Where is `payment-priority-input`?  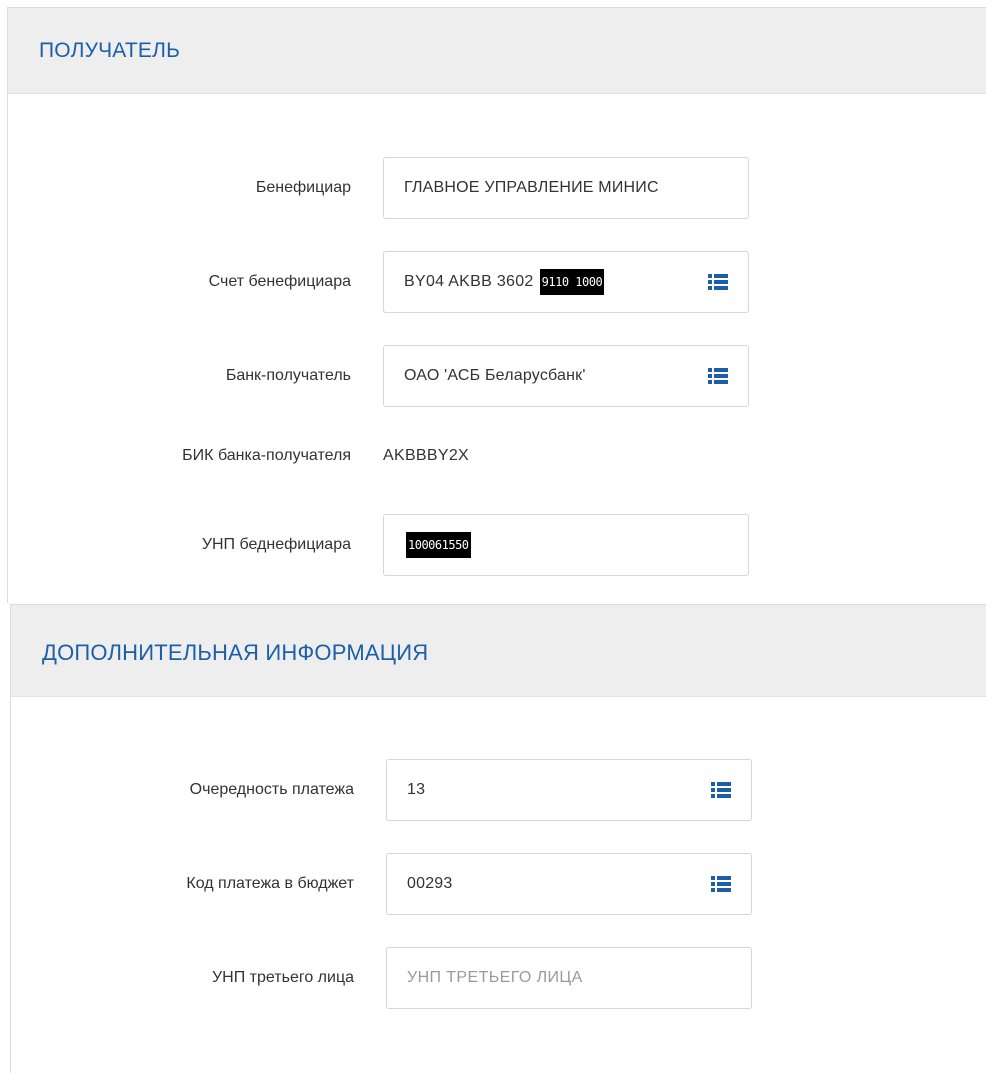 payment-priority-input is located at coordinates (569, 790).